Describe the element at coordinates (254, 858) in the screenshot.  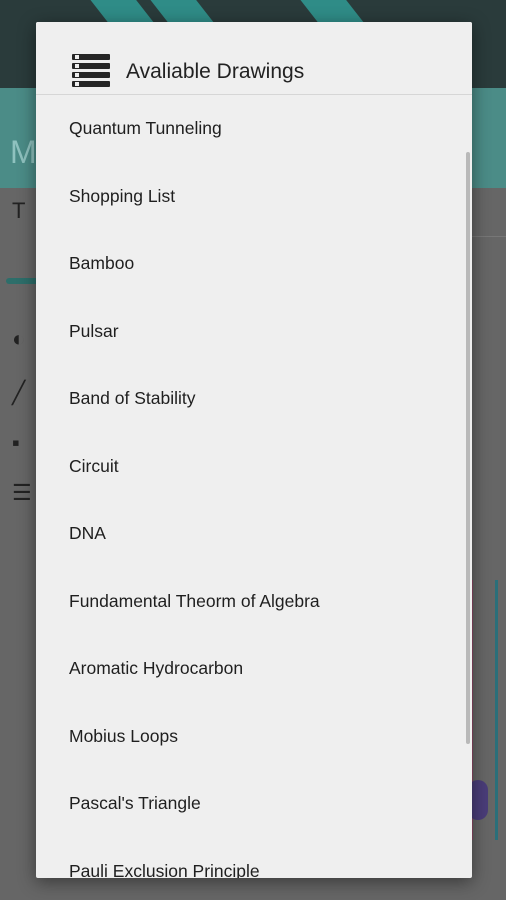
I see `drawing-item-pauli-exclusion-principle: Pauli Exclusion Principle` at that location.